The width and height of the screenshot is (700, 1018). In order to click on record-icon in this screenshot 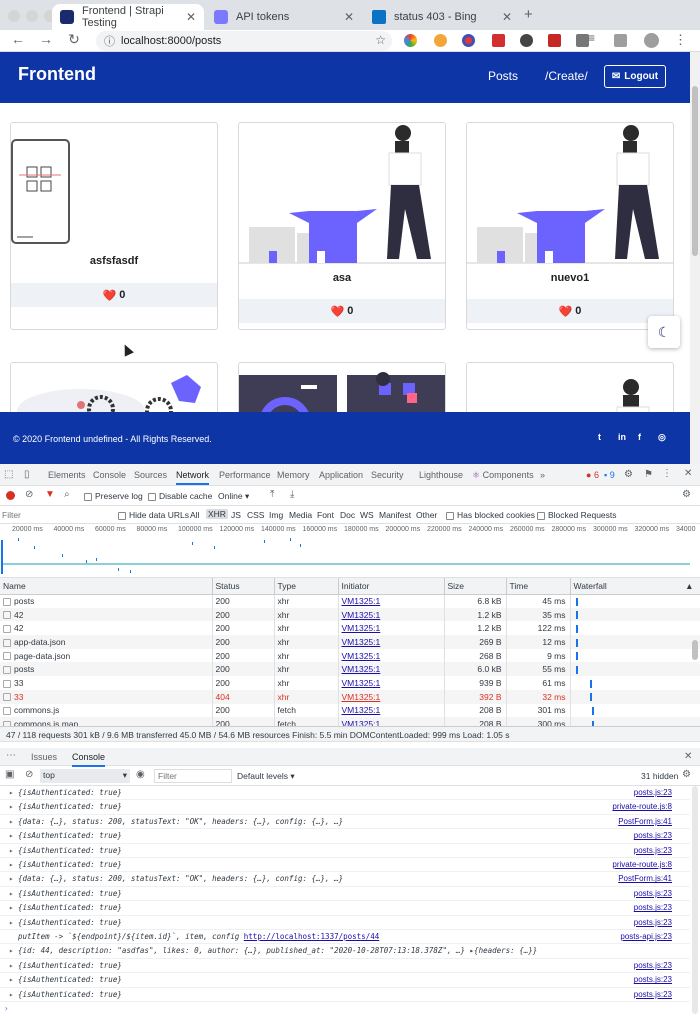, I will do `click(10, 495)`.